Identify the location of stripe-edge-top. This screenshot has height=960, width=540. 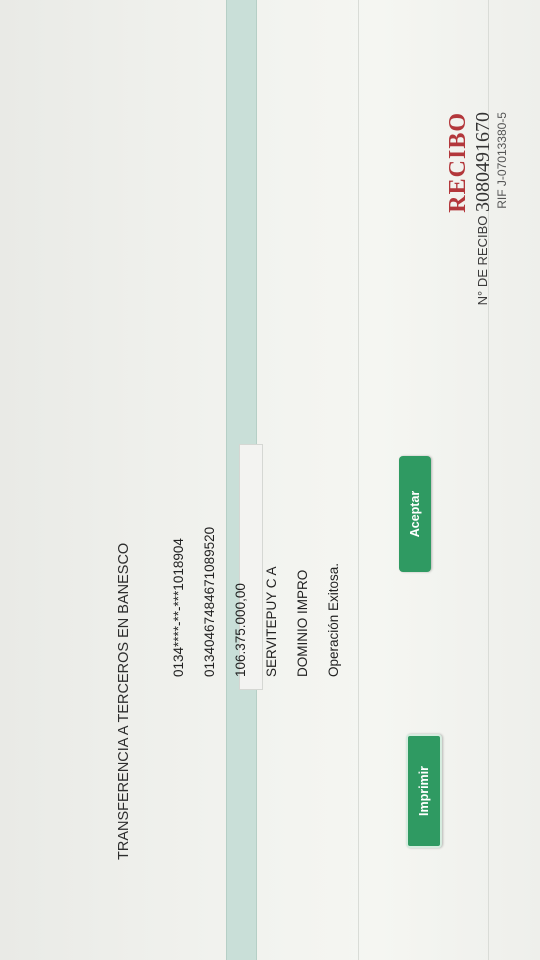
(226, 480).